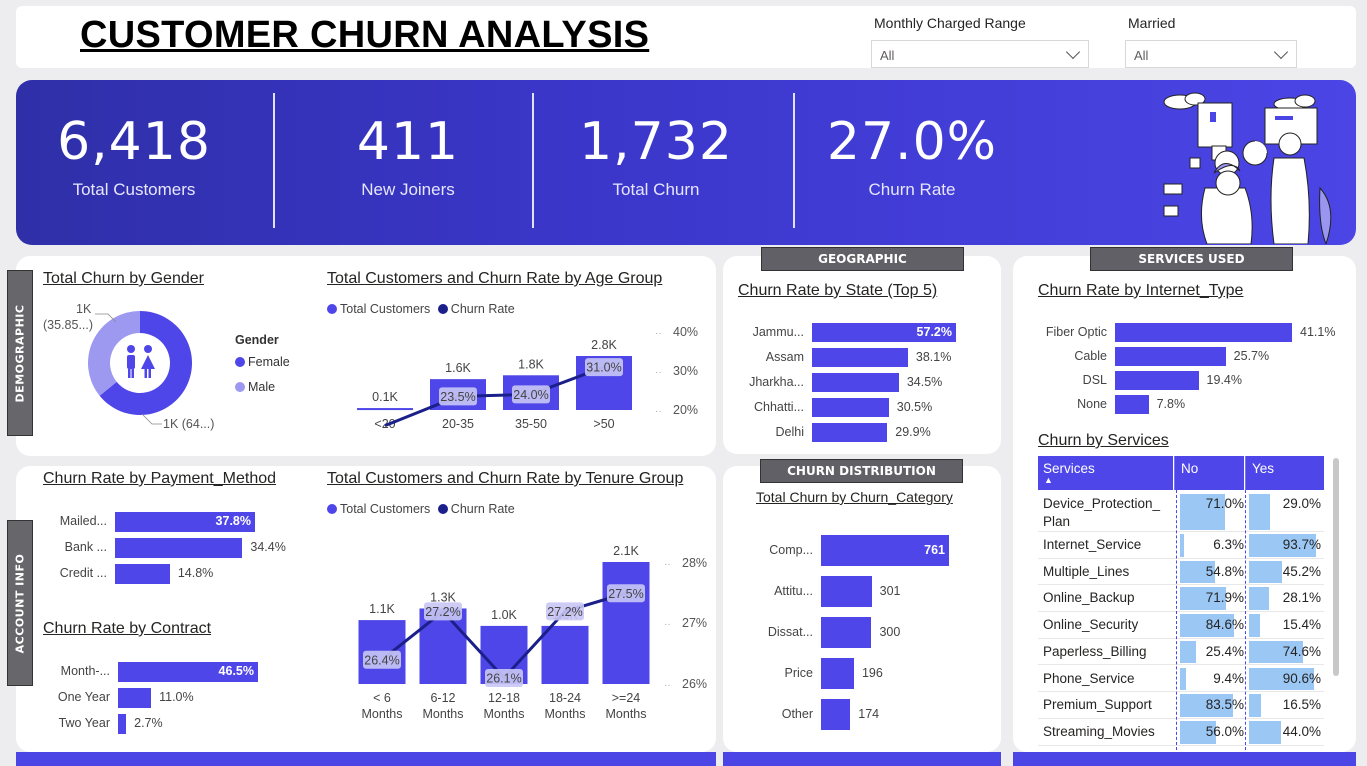 This screenshot has height=766, width=1367. What do you see at coordinates (269, 362) in the screenshot?
I see `legend-label: Female` at bounding box center [269, 362].